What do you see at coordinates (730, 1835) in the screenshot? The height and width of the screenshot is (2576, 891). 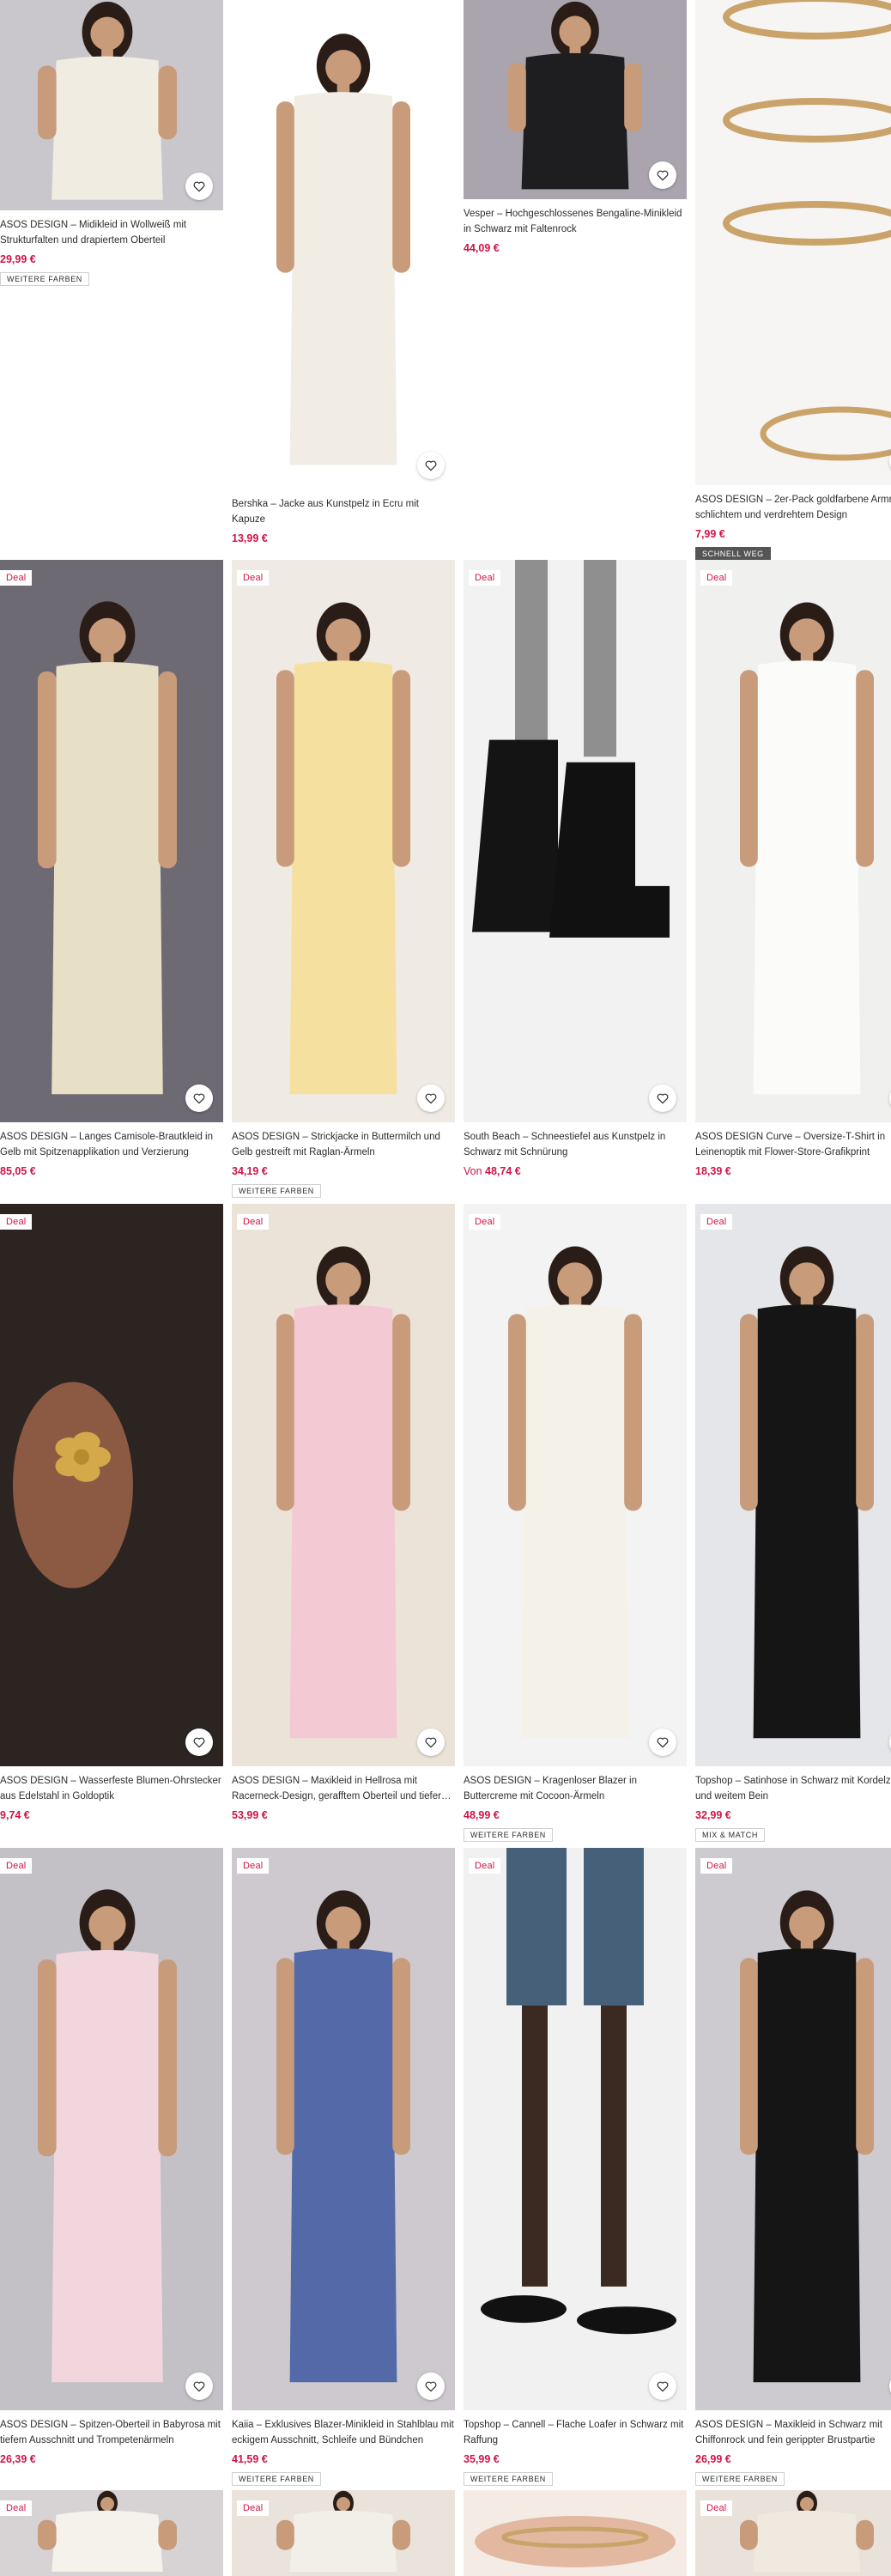 I see `more-colours-badge: MIX & MATCH` at bounding box center [730, 1835].